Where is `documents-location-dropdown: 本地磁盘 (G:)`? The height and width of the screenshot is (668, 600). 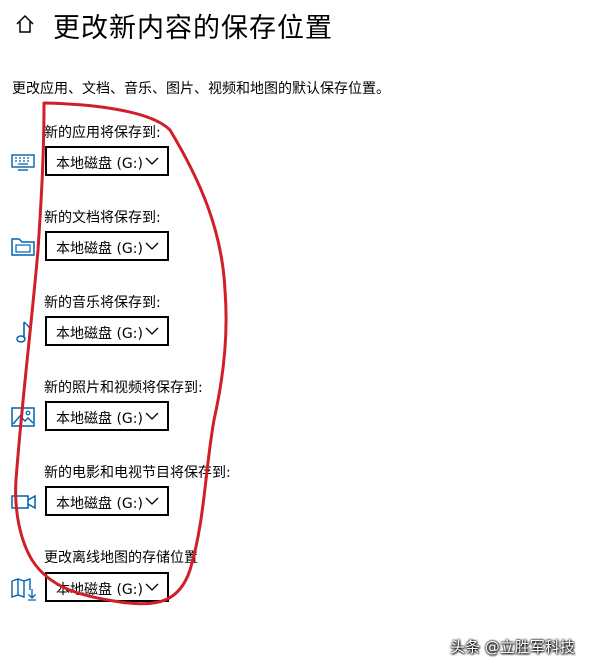 documents-location-dropdown: 本地磁盘 (G:) is located at coordinates (107, 246).